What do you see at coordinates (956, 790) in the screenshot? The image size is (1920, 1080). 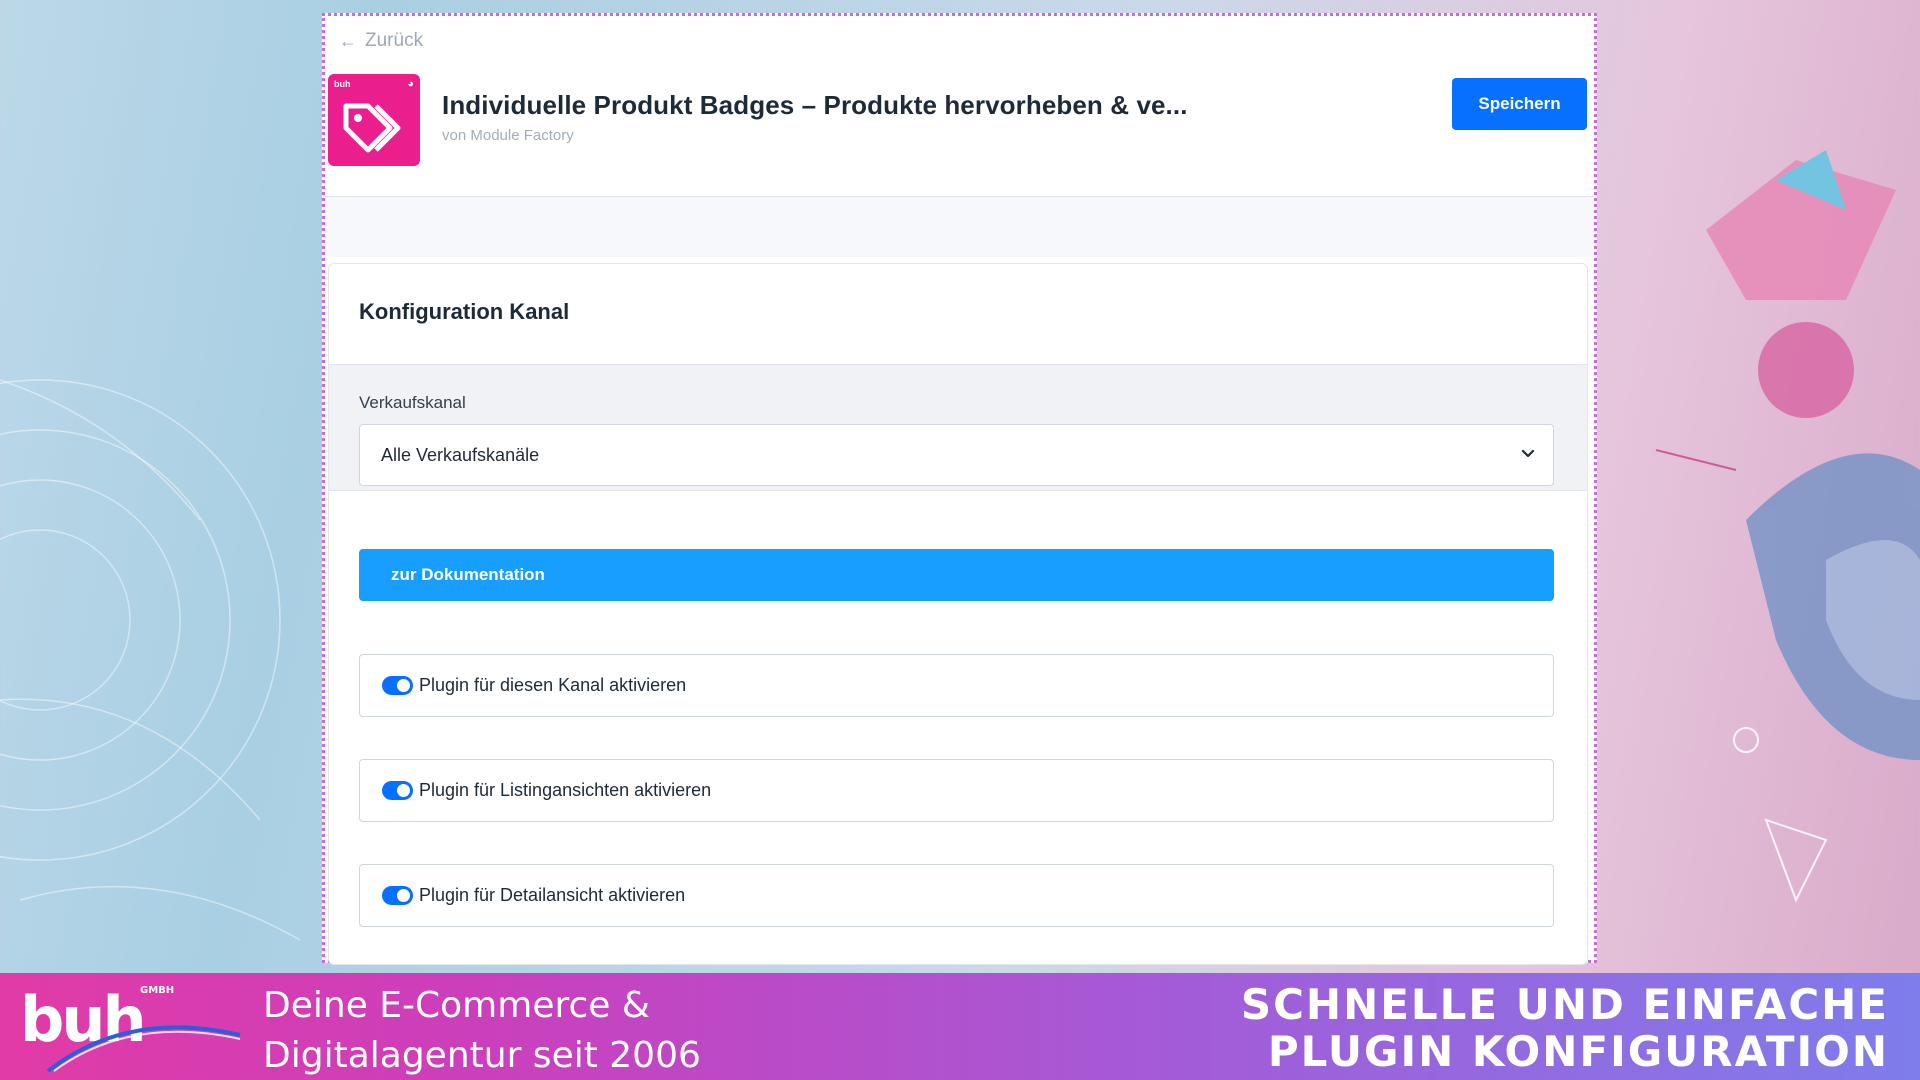 I see `toggle-row-listing: Plugin für Listingansichten aktivieren` at bounding box center [956, 790].